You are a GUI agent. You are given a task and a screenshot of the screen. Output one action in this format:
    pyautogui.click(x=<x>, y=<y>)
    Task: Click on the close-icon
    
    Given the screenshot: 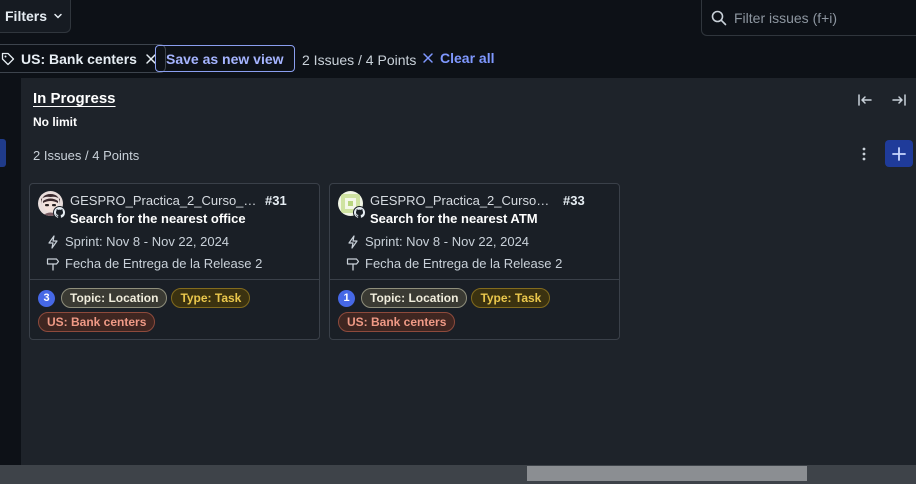 What is the action you would take?
    pyautogui.click(x=428, y=58)
    